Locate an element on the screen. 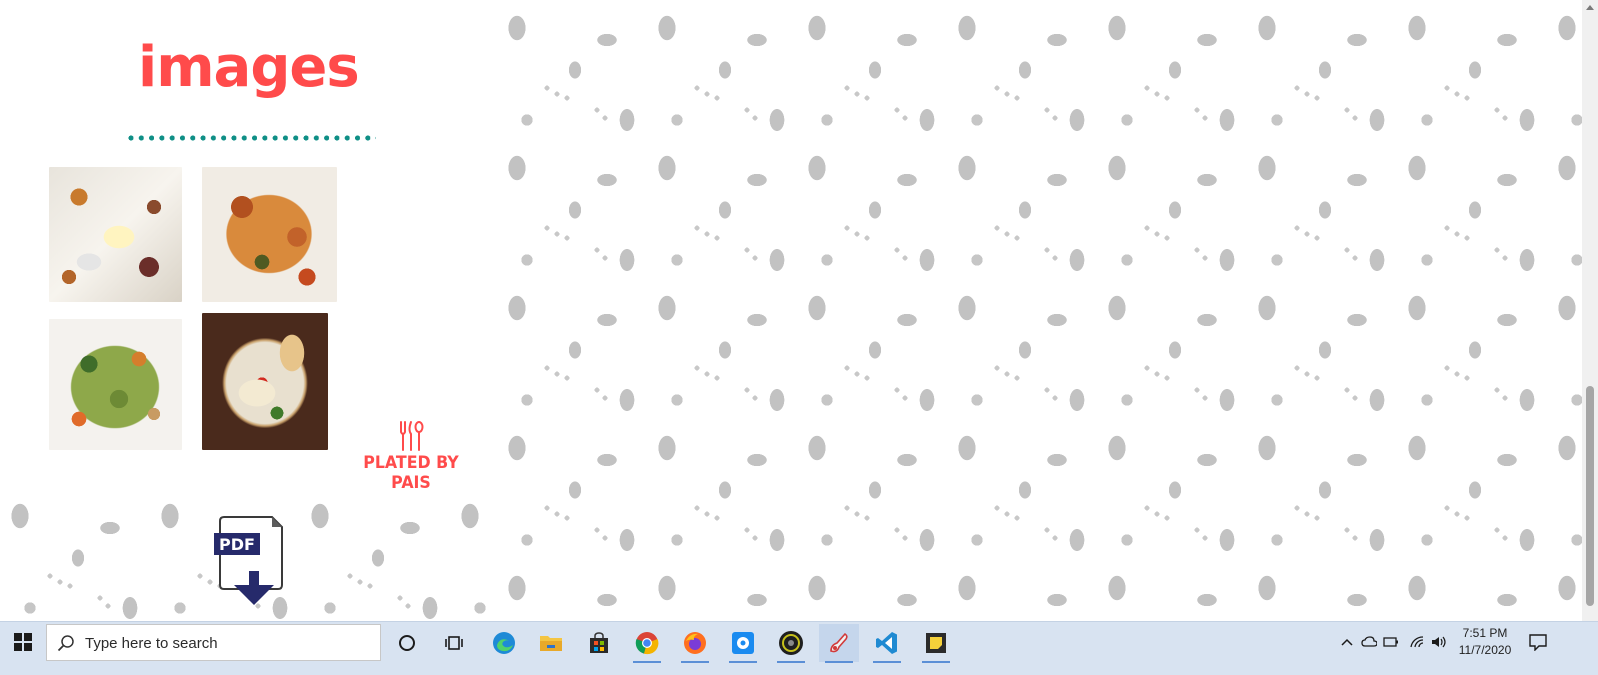 This screenshot has height=675, width=1598. app-icon is located at coordinates (743, 643).